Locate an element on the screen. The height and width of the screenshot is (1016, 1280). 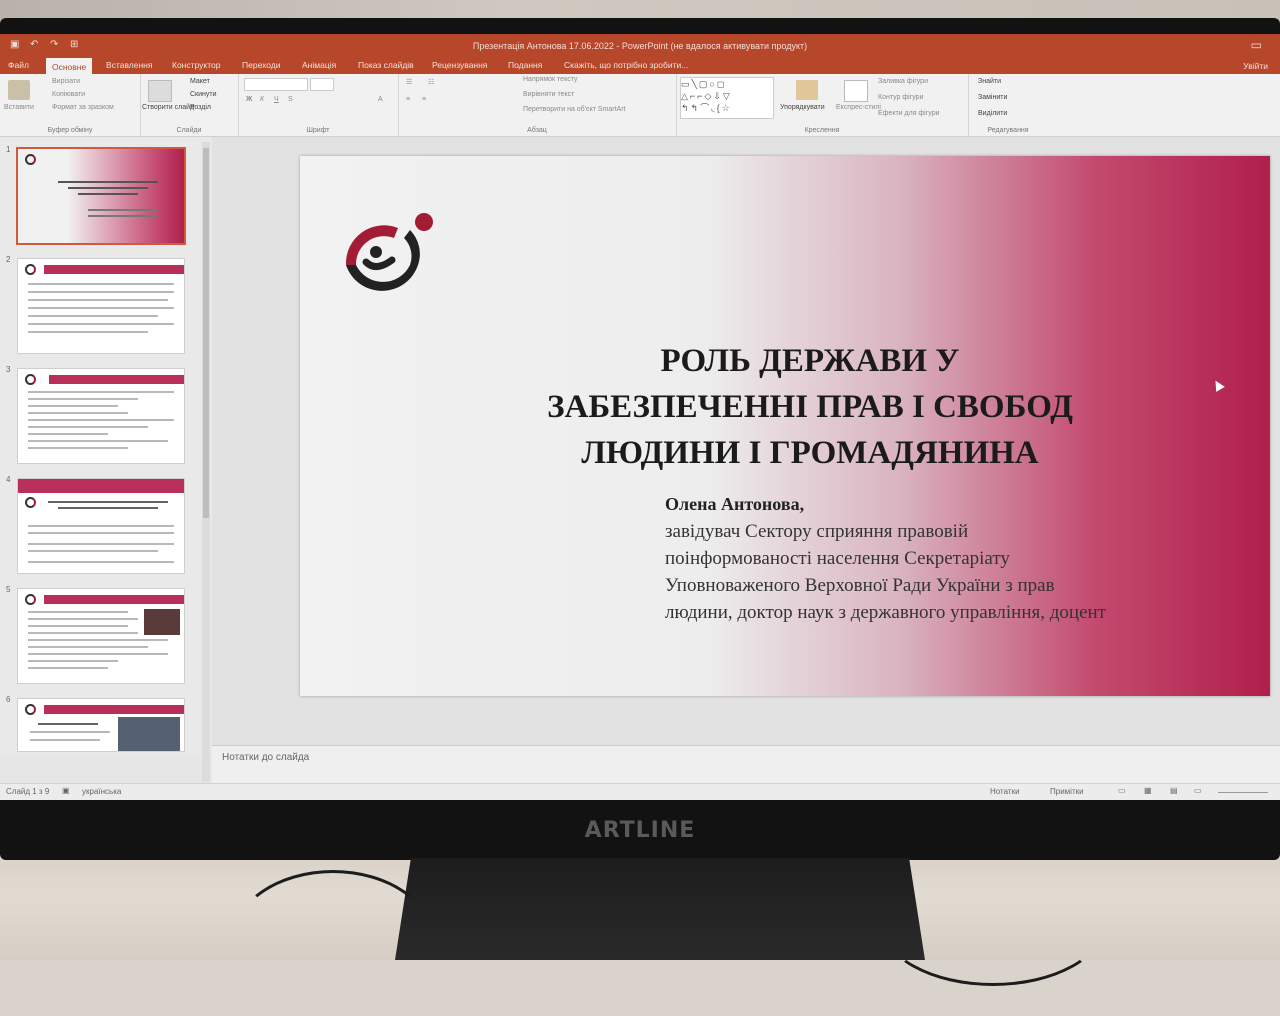
normal-view-icon: ▭ is located at coordinates (1122, 790).